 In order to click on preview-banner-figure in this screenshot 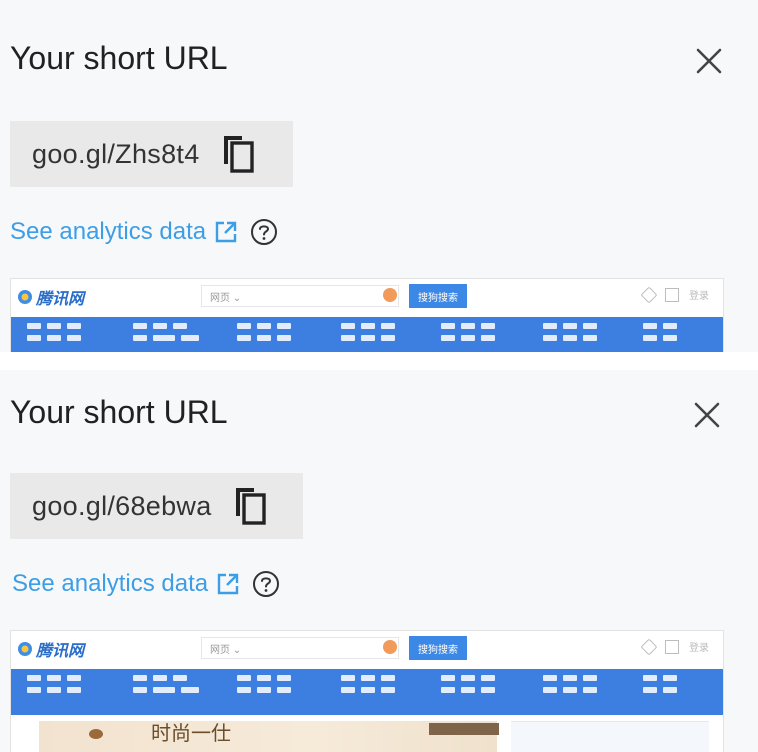, I will do `click(96, 734)`.